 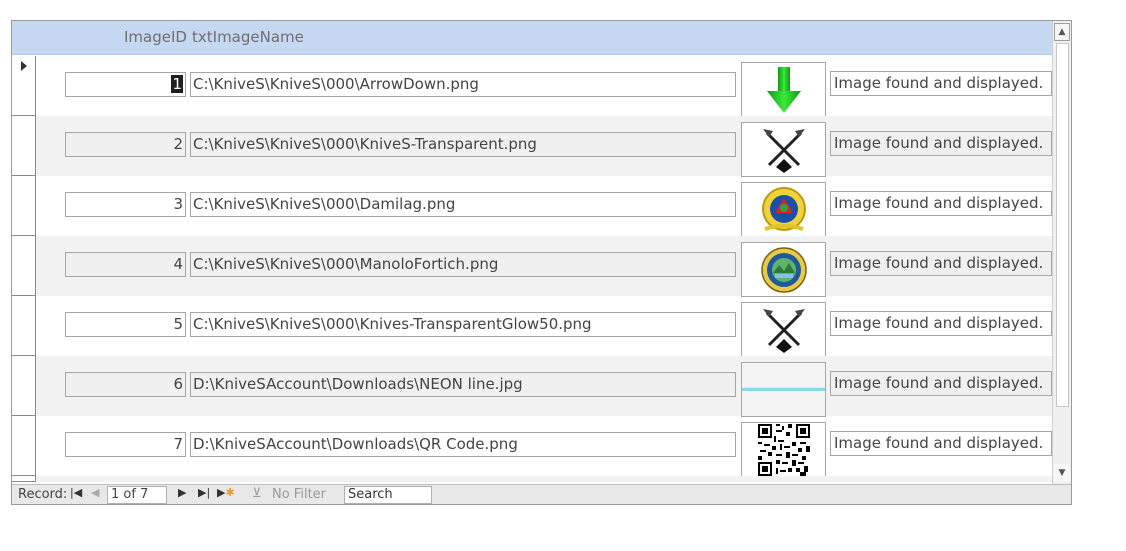 I want to click on manolo-fortich-seal-icon, so click(x=783, y=269).